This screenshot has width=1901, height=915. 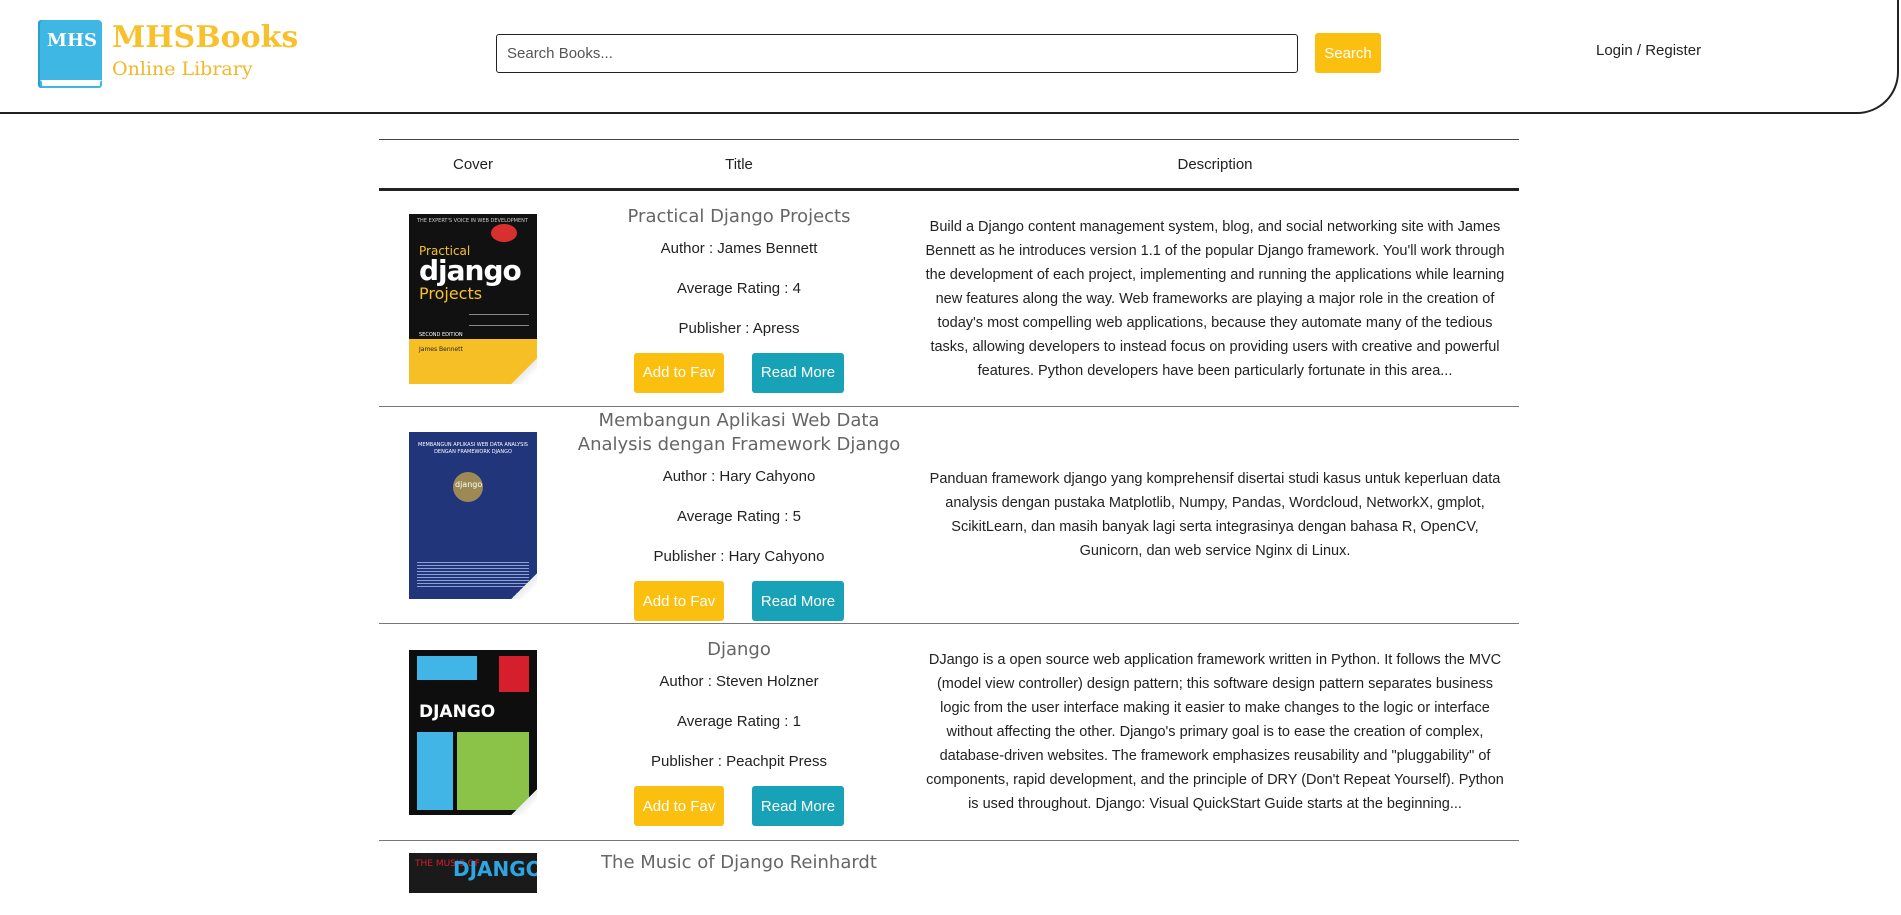 I want to click on book-title: Practical Django Projects, so click(x=739, y=217).